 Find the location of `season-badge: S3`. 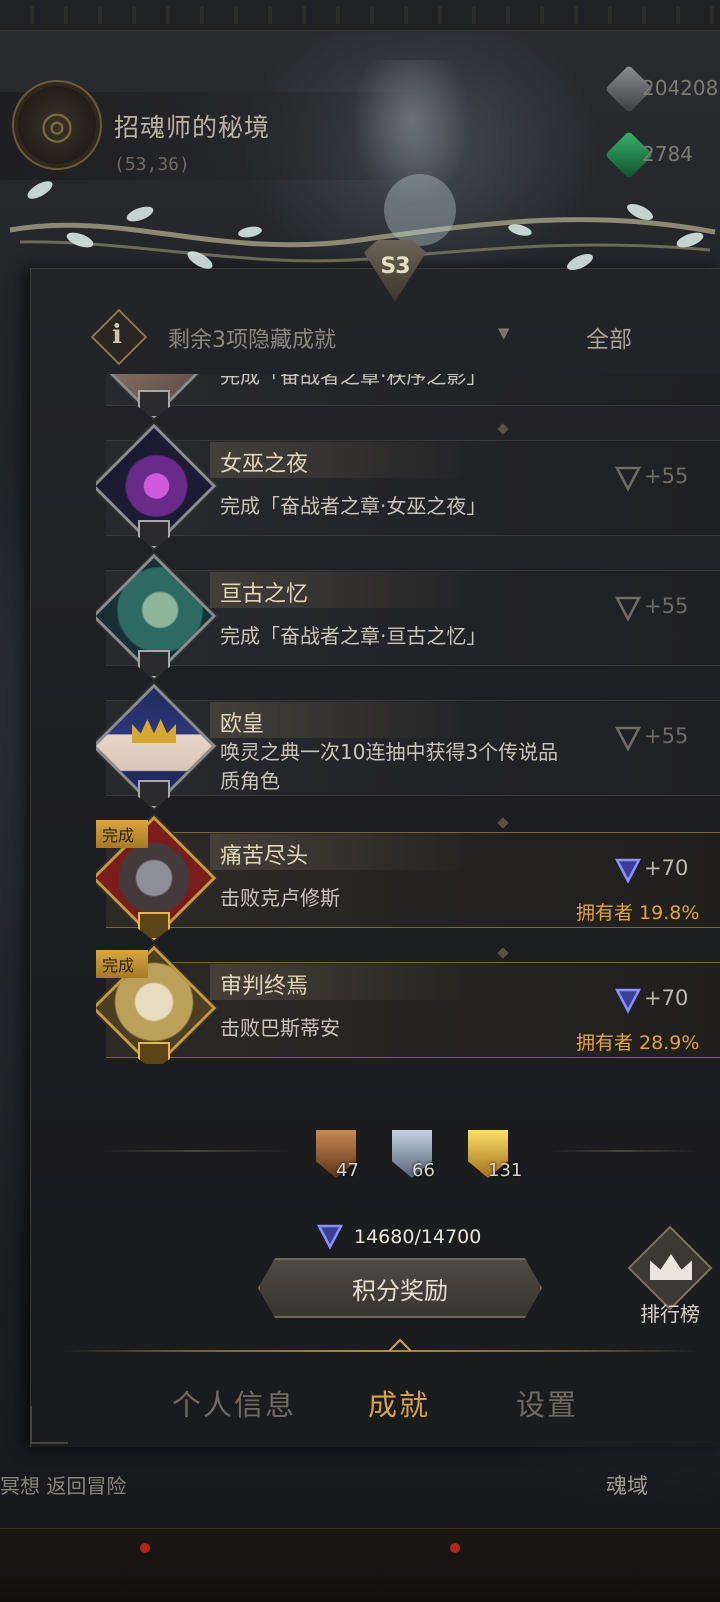

season-badge: S3 is located at coordinates (395, 271).